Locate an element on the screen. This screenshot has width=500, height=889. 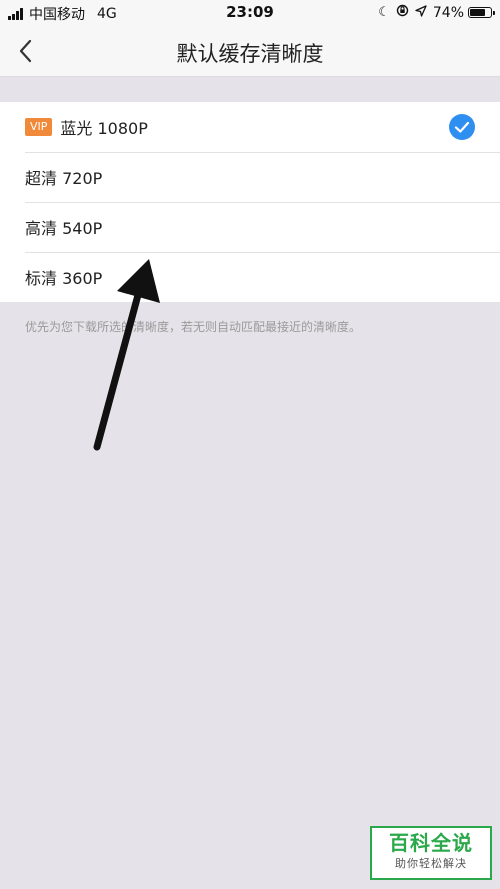
battery-percent: 74% is located at coordinates (448, 12).